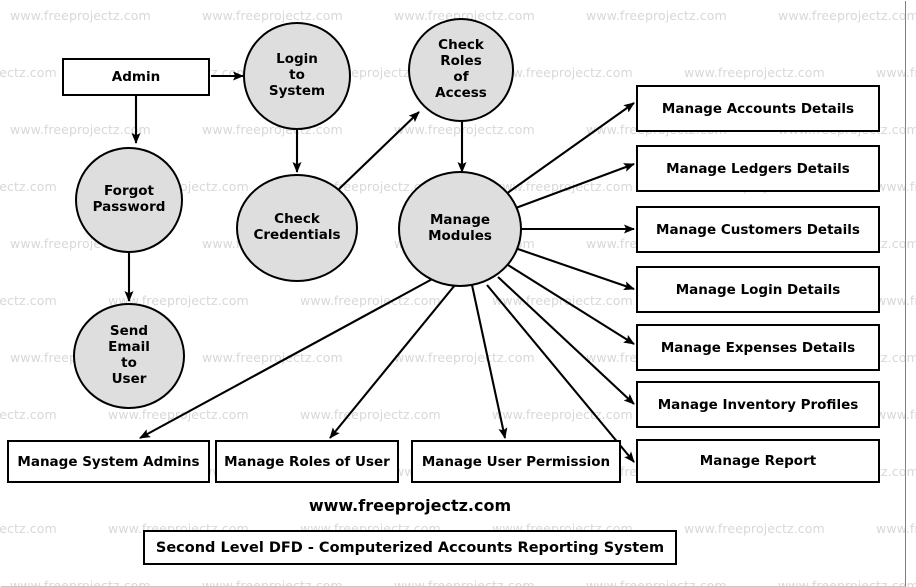 Image resolution: width=916 pixels, height=587 pixels. I want to click on datastore-manage-system-admins-label: Manage System Admins, so click(108, 461).